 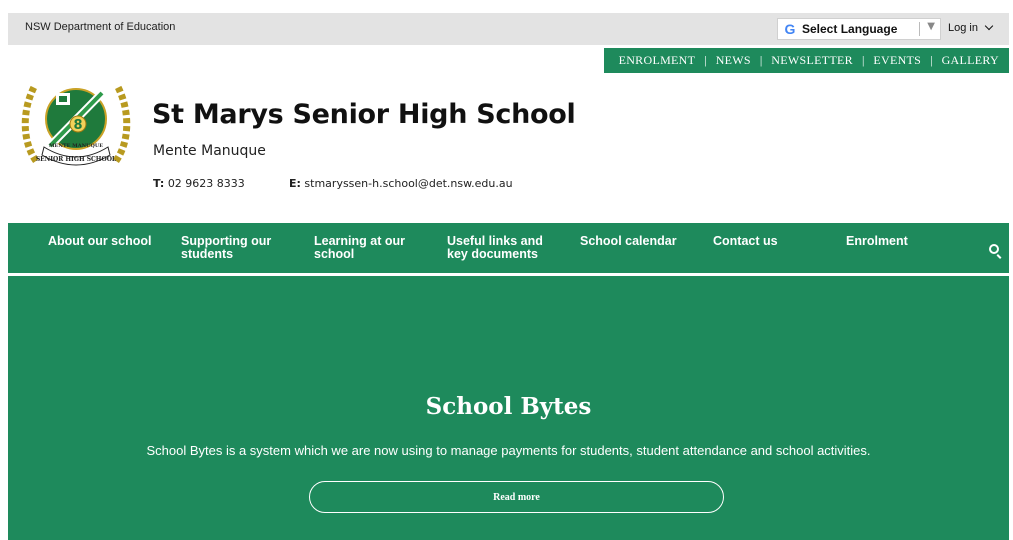 What do you see at coordinates (295, 183) in the screenshot?
I see `email-label: E:` at bounding box center [295, 183].